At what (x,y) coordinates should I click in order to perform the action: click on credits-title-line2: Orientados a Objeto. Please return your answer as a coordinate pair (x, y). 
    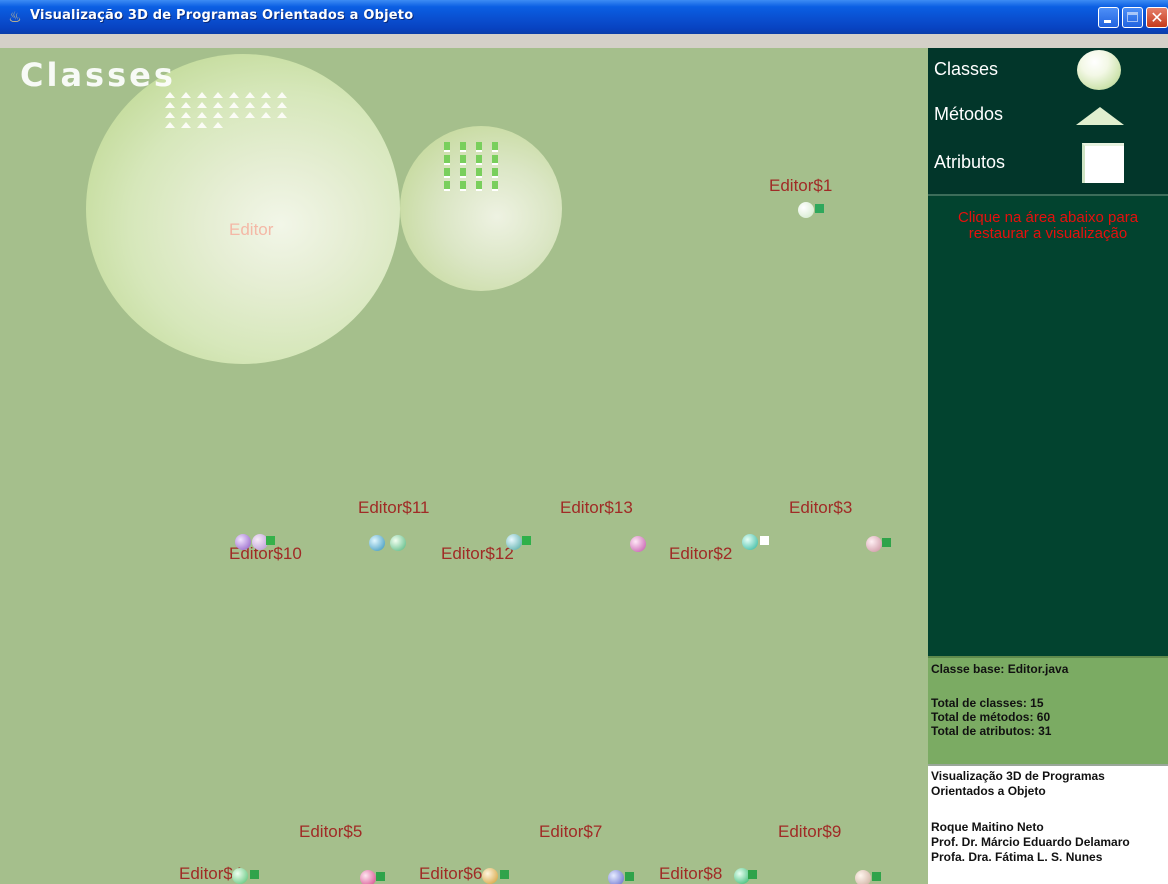
    Looking at the image, I should click on (988, 791).